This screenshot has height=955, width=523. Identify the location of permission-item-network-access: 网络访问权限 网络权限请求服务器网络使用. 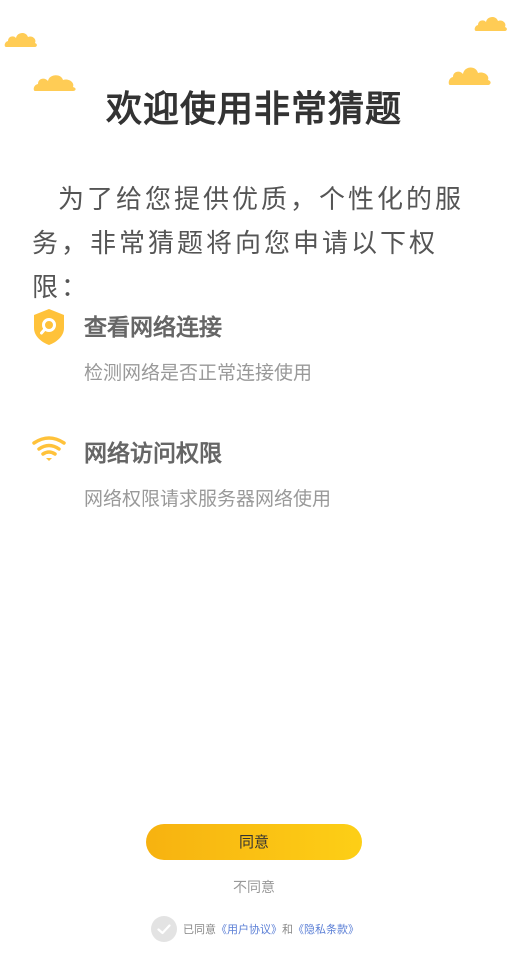
(262, 474).